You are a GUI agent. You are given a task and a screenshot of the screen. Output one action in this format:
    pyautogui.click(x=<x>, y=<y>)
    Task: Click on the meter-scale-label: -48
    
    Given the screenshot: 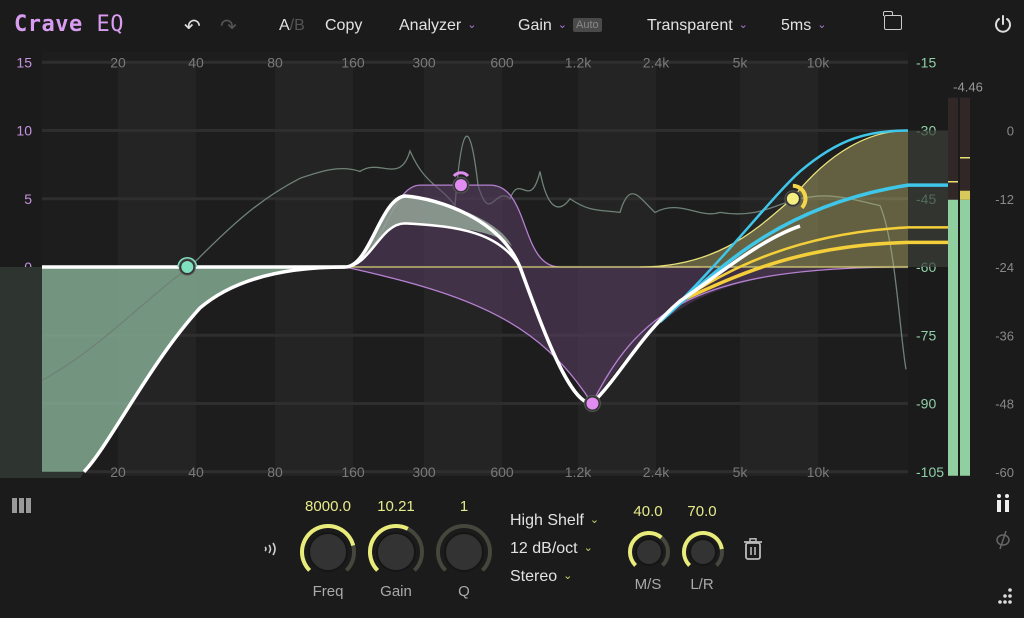 What is the action you would take?
    pyautogui.click(x=1004, y=404)
    